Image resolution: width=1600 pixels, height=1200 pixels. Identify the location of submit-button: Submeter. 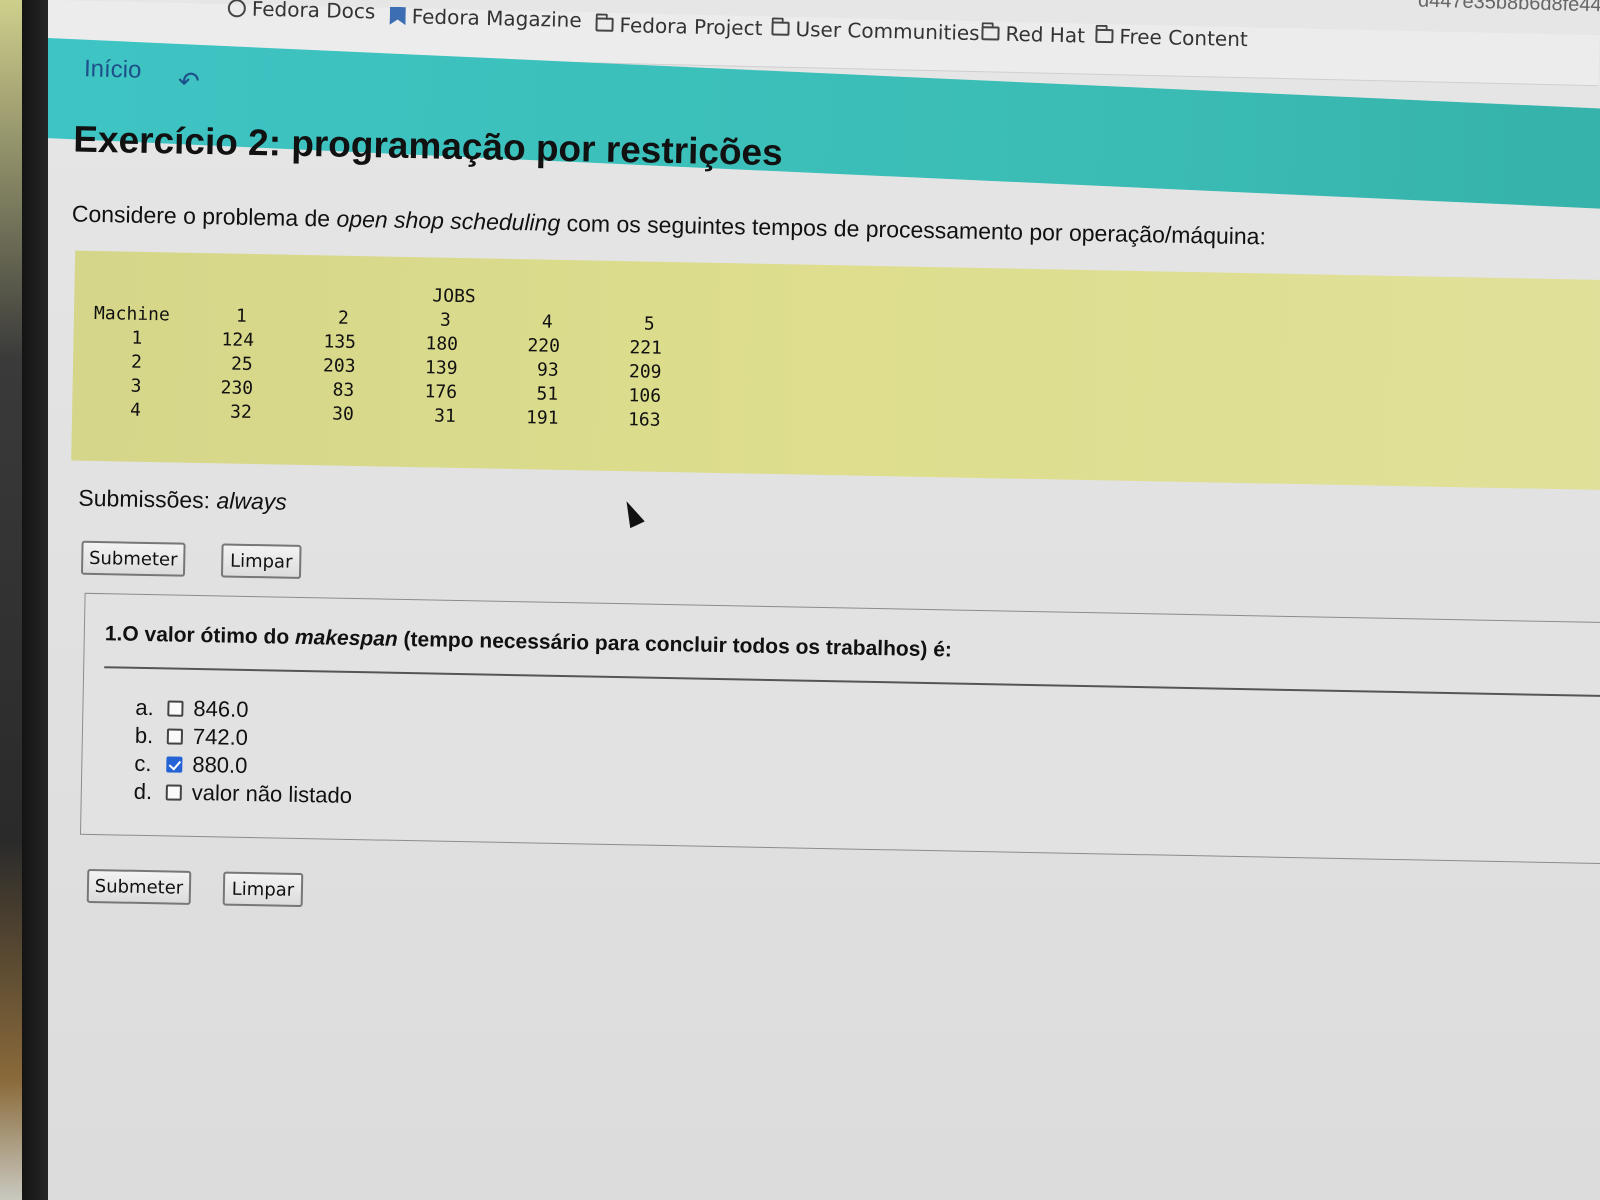
(133, 558).